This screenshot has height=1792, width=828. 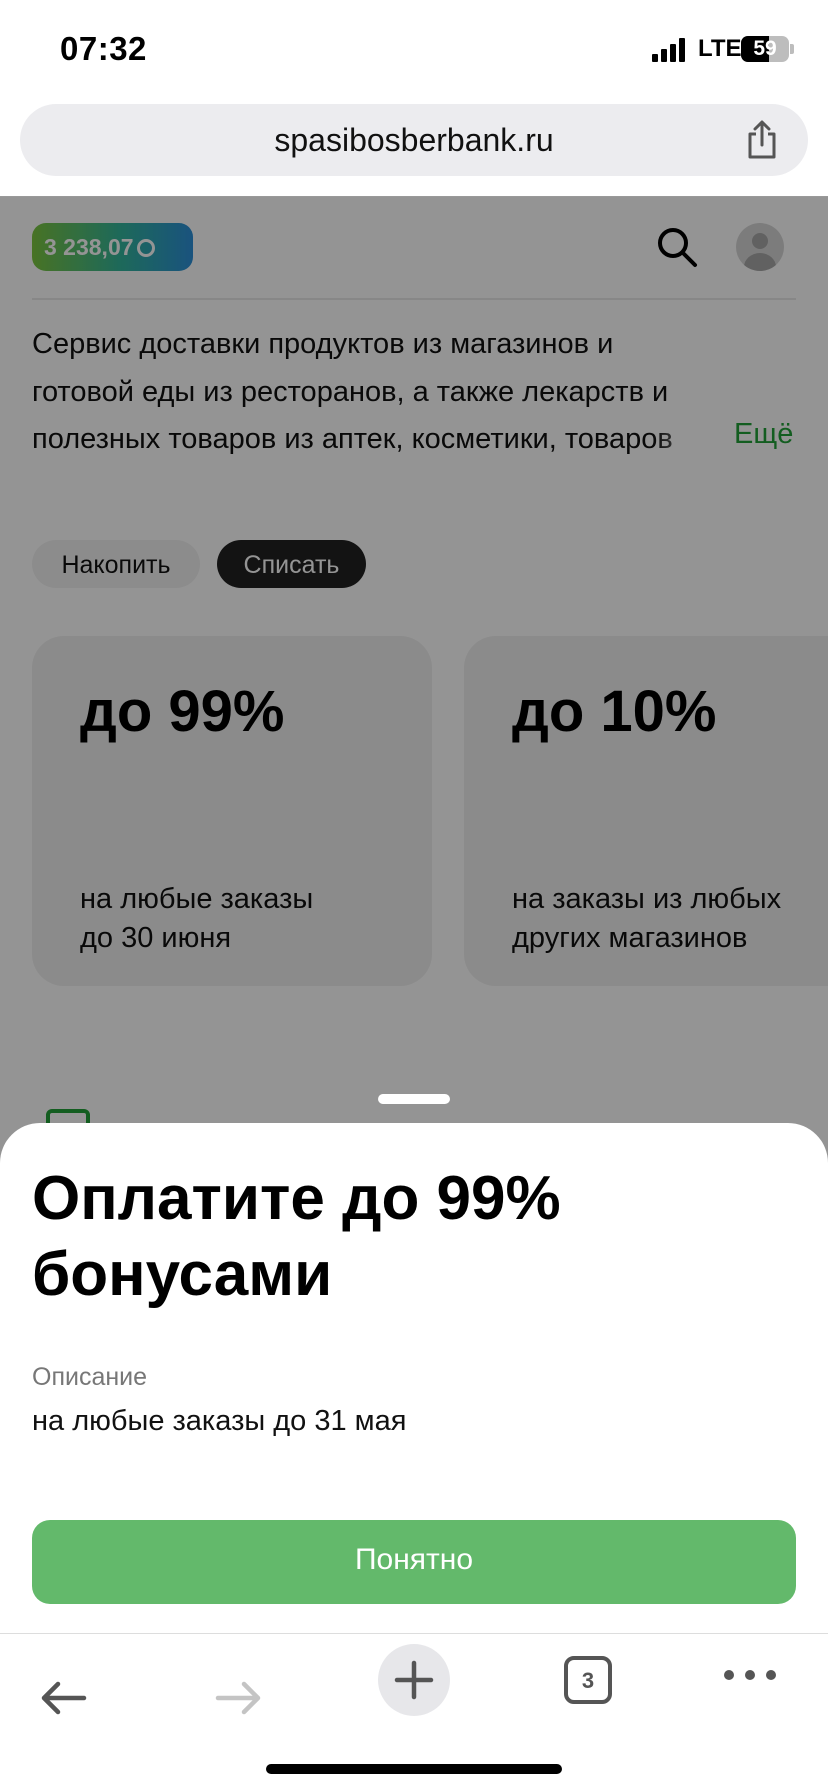 What do you see at coordinates (238, 1698) in the screenshot?
I see `forward-icon` at bounding box center [238, 1698].